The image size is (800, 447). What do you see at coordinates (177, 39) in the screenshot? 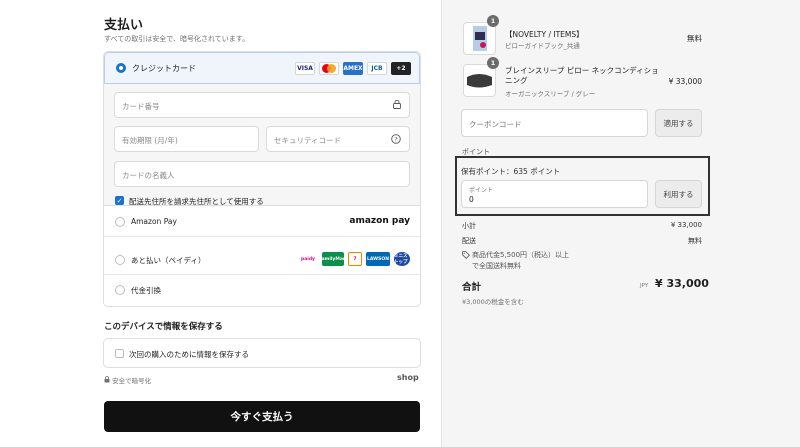
I see `payment-subtitle: すべての取引は安全で、暗号化されています。` at bounding box center [177, 39].